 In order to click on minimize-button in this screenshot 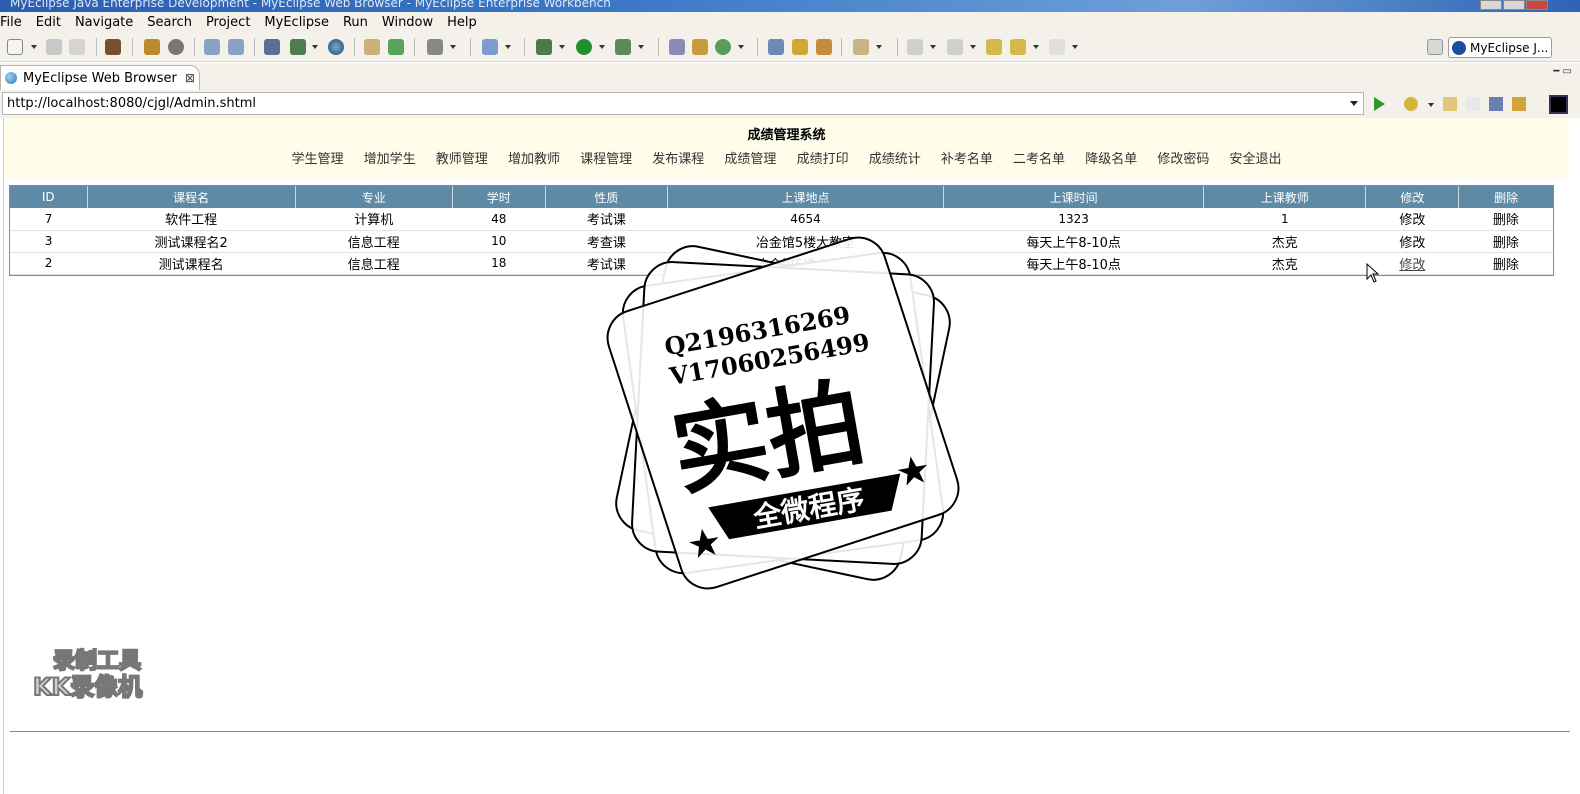, I will do `click(1491, 5)`.